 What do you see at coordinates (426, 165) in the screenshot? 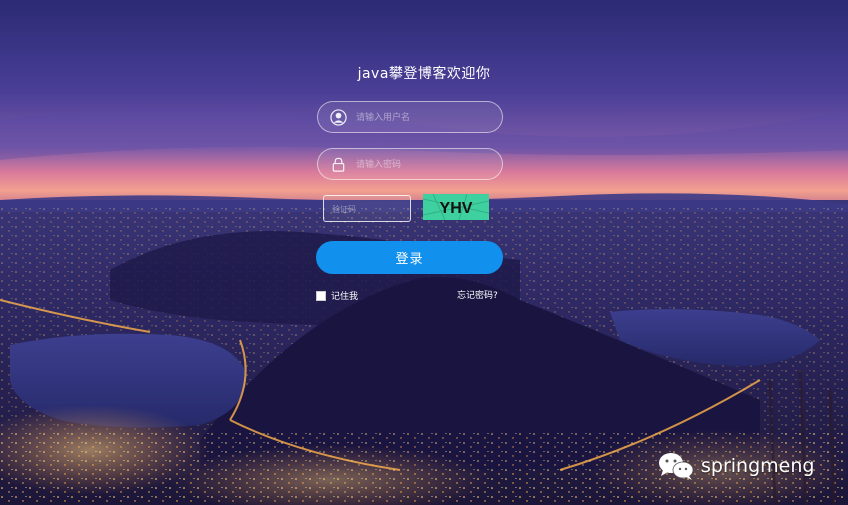
I see `password-input` at bounding box center [426, 165].